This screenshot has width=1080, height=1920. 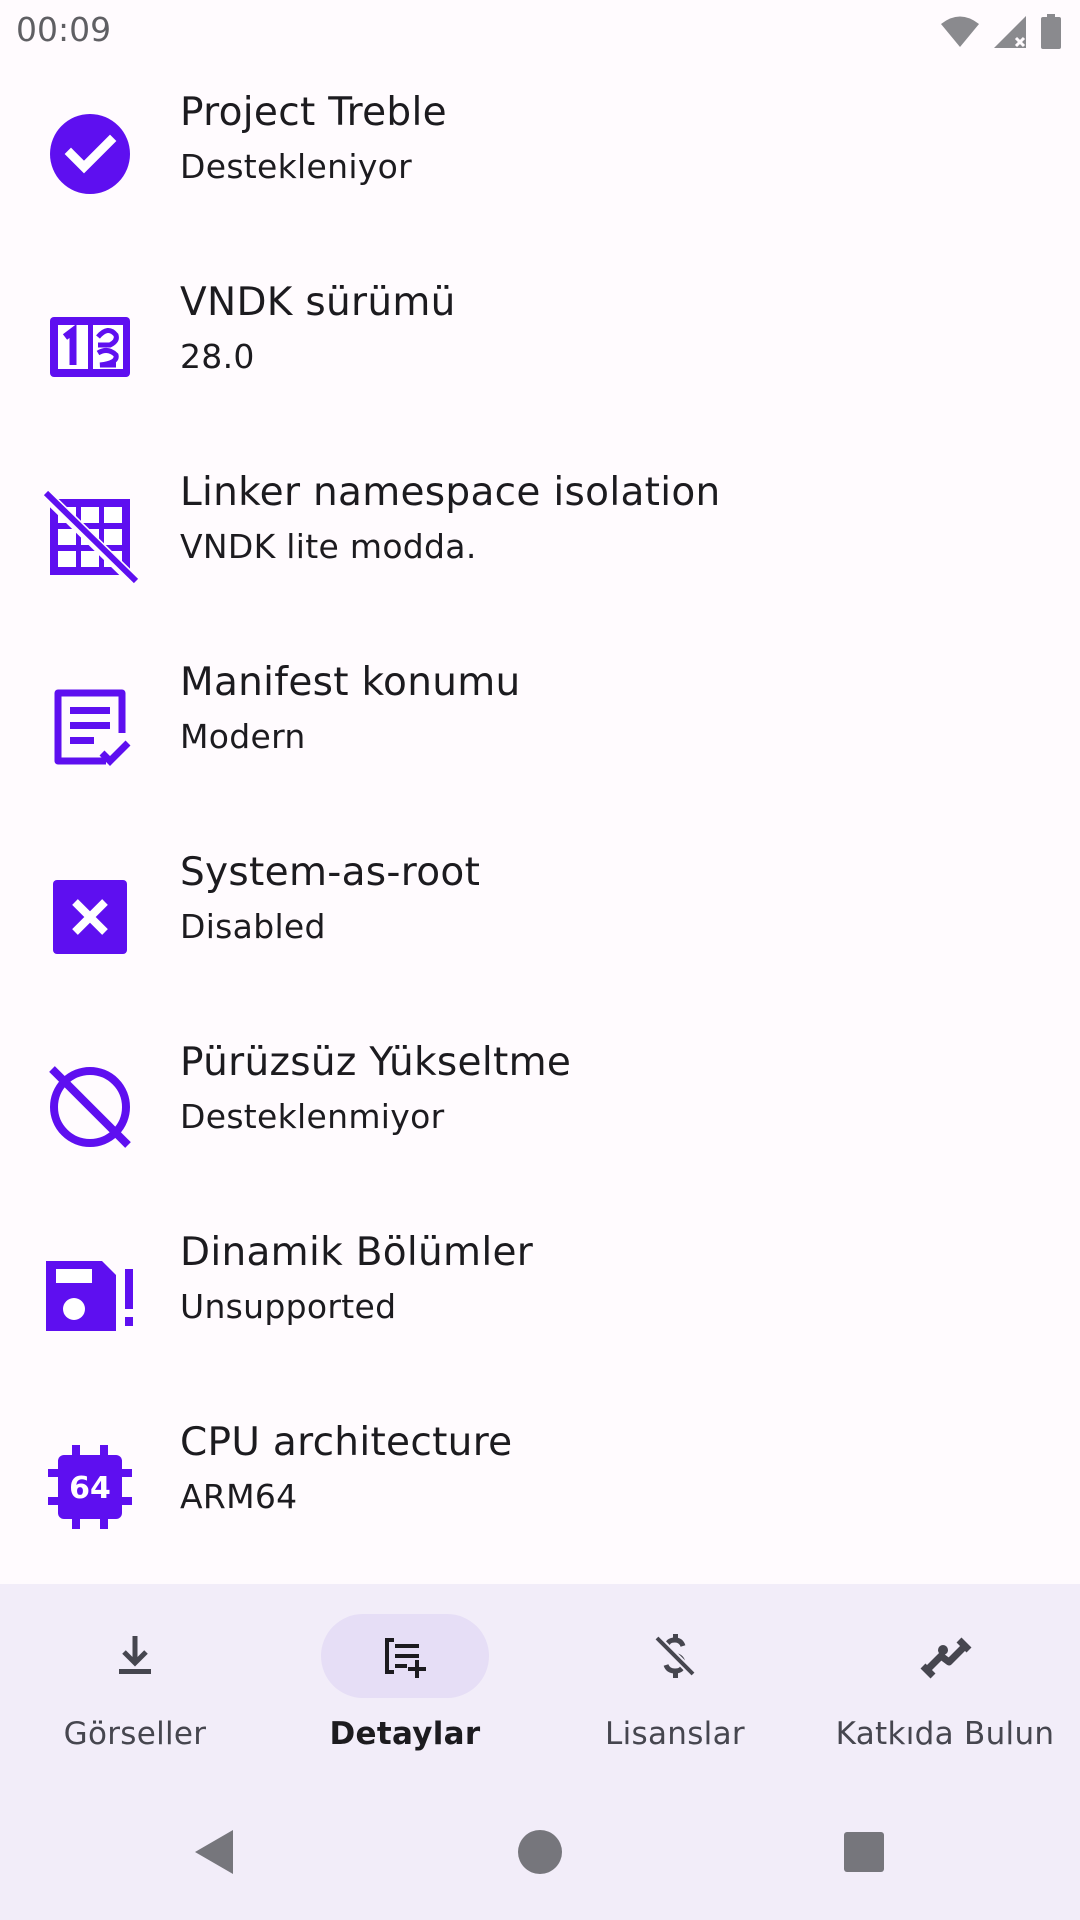 I want to click on item-title: Manifest konumu, so click(x=350, y=682).